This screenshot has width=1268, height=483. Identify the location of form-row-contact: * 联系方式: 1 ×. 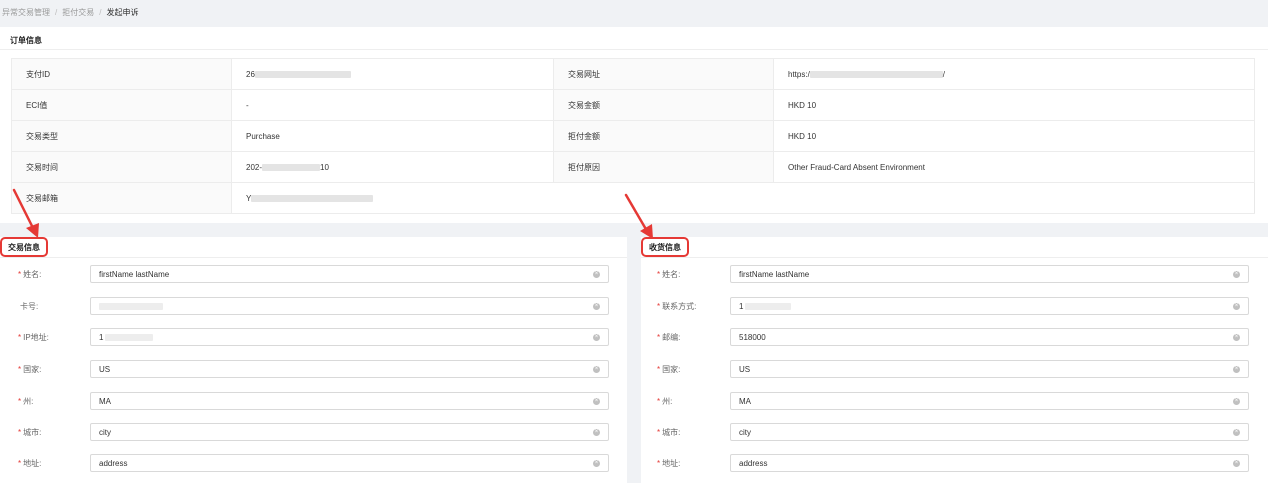
(954, 306).